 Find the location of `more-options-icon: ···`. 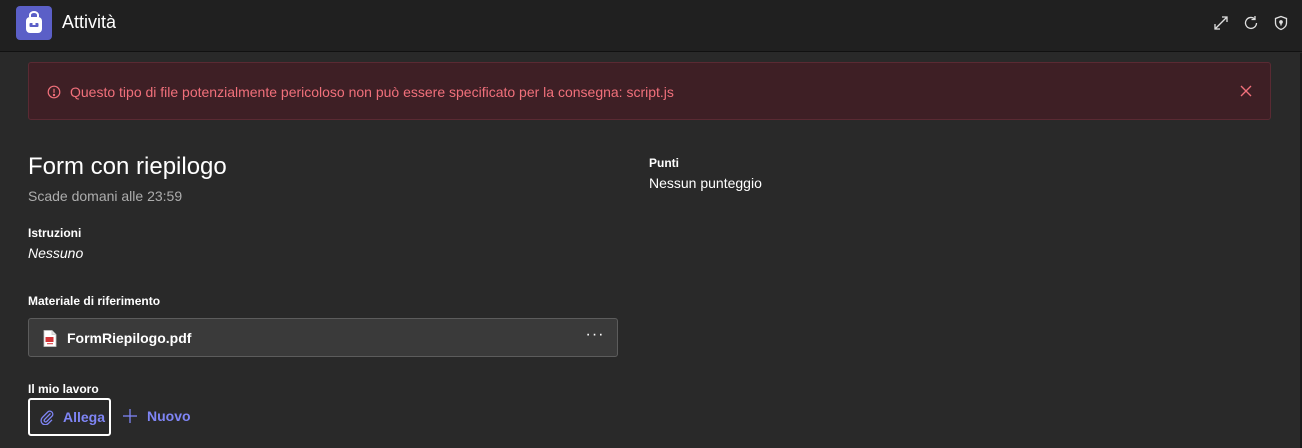

more-options-icon: ··· is located at coordinates (595, 337).